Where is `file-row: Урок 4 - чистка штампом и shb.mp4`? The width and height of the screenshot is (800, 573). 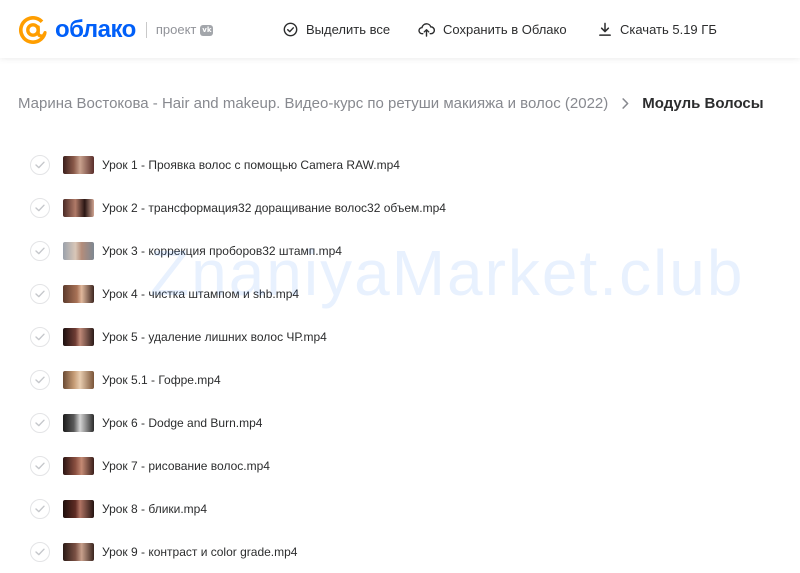
file-row: Урок 4 - чистка штампом и shb.mp4 is located at coordinates (400, 293).